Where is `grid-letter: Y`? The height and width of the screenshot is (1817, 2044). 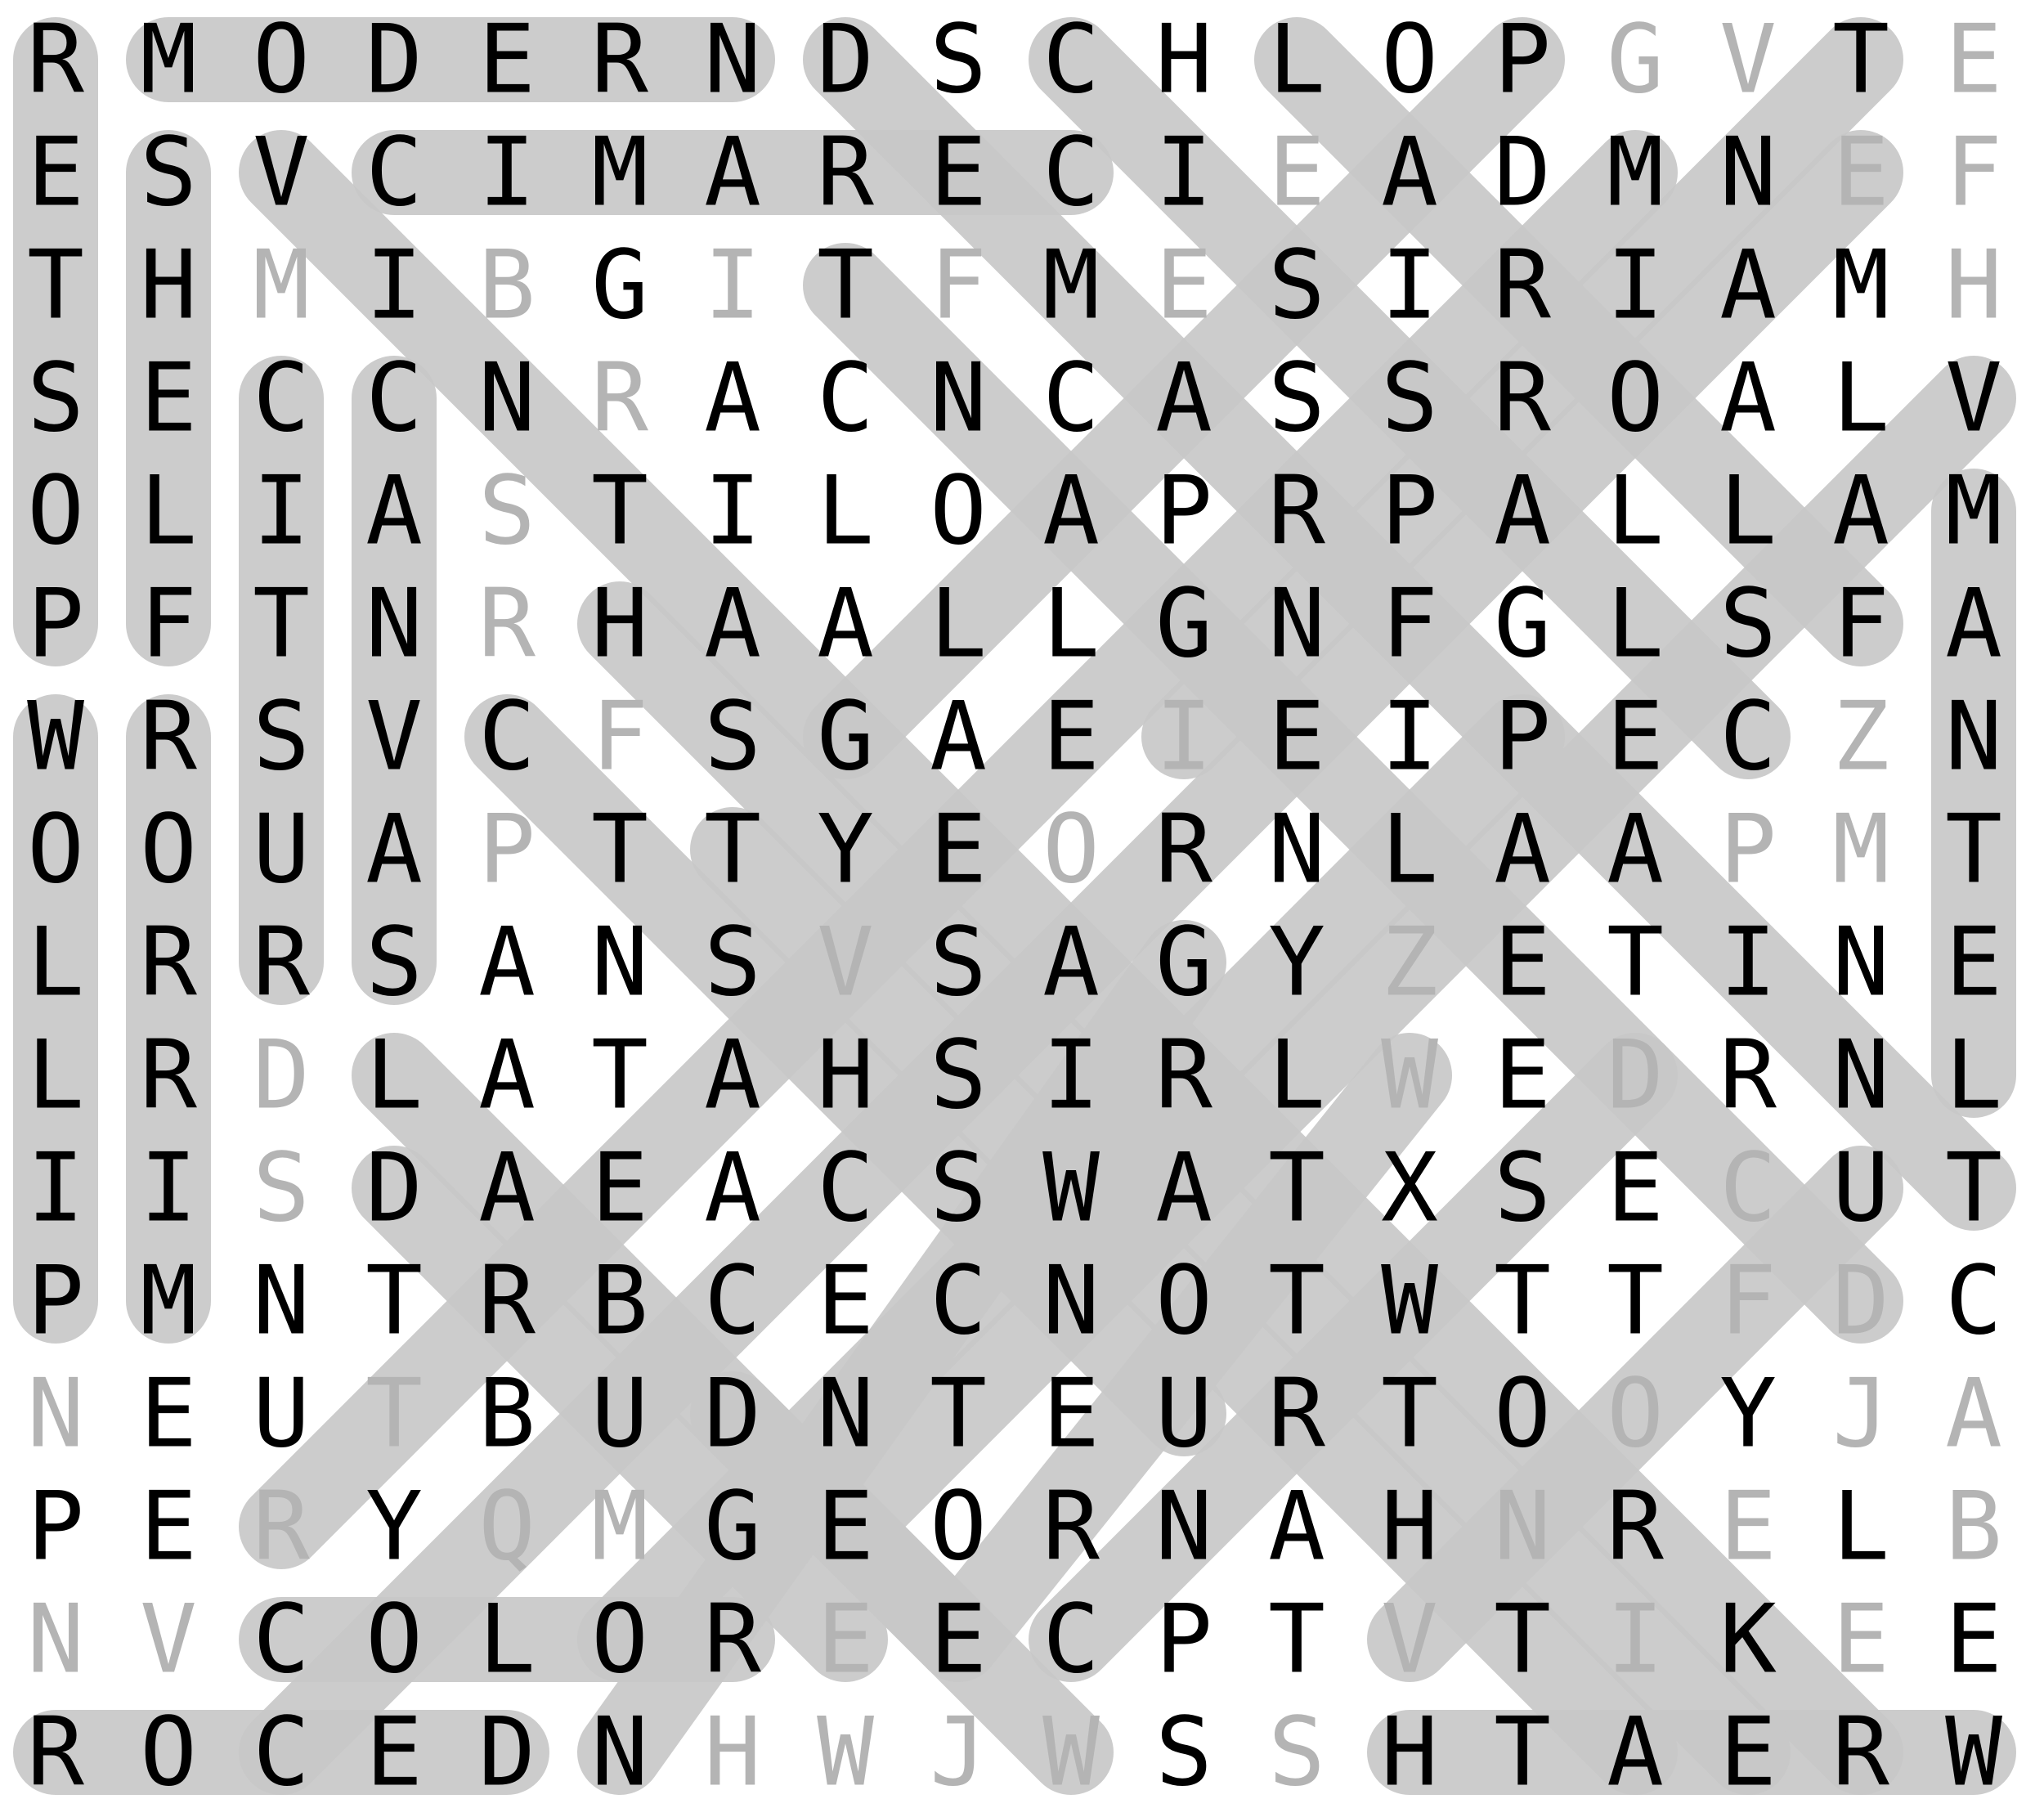 grid-letter: Y is located at coordinates (394, 1527).